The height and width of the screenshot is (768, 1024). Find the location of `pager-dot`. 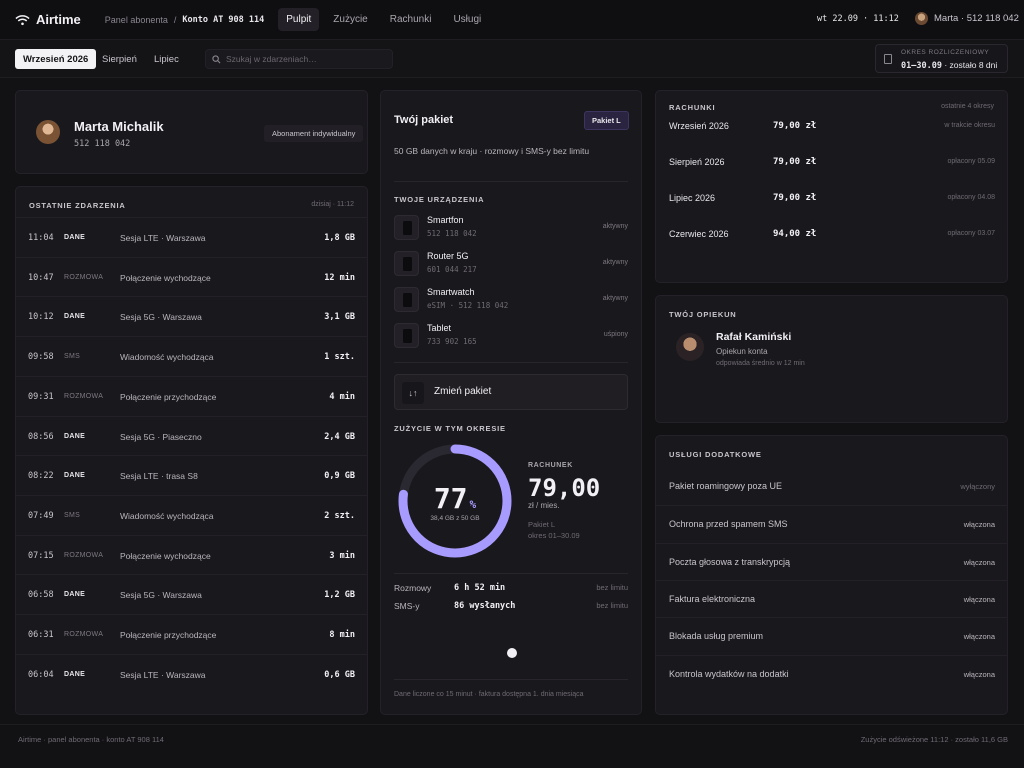

pager-dot is located at coordinates (512, 653).